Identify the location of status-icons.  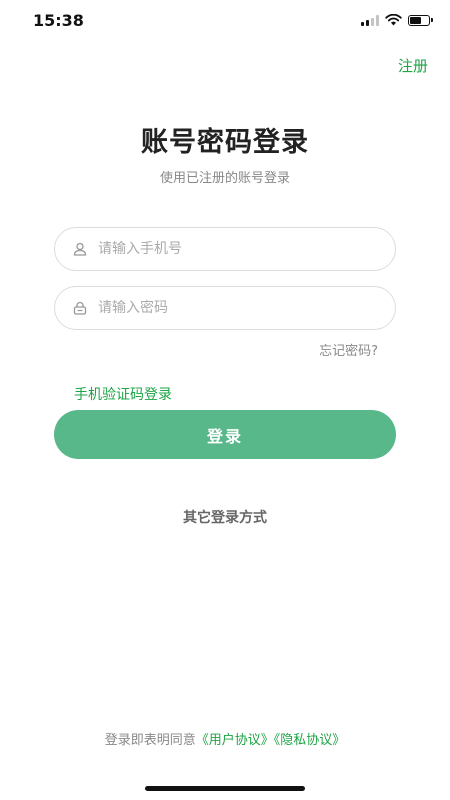
(397, 20).